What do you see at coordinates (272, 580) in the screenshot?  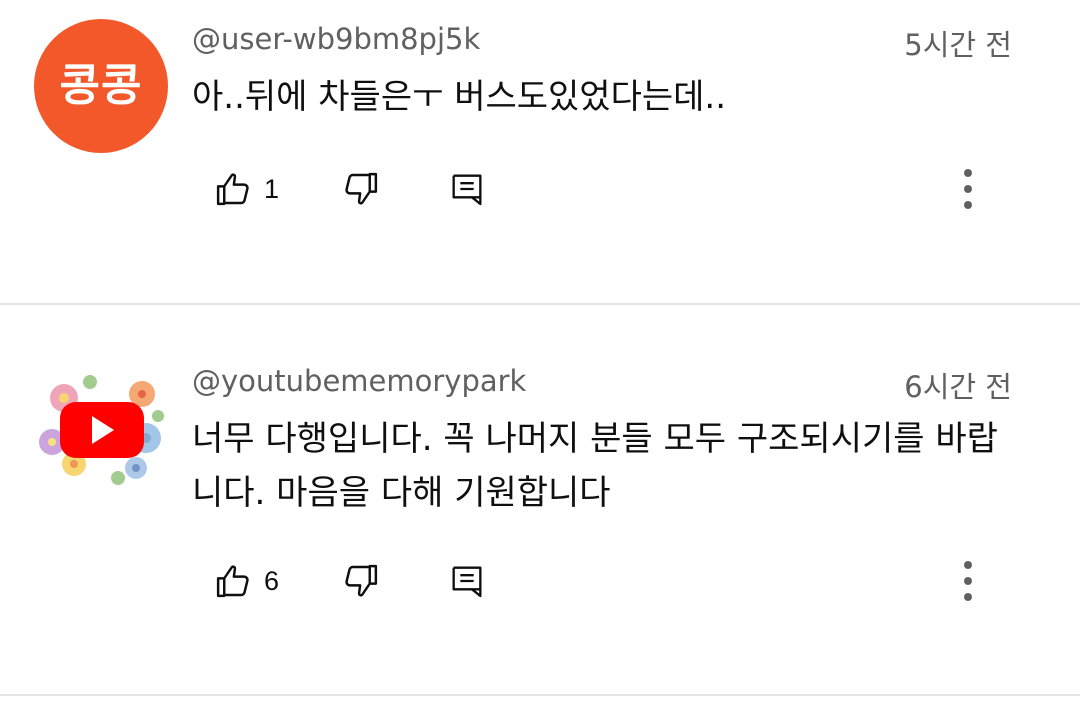 I see `like-count: 6` at bounding box center [272, 580].